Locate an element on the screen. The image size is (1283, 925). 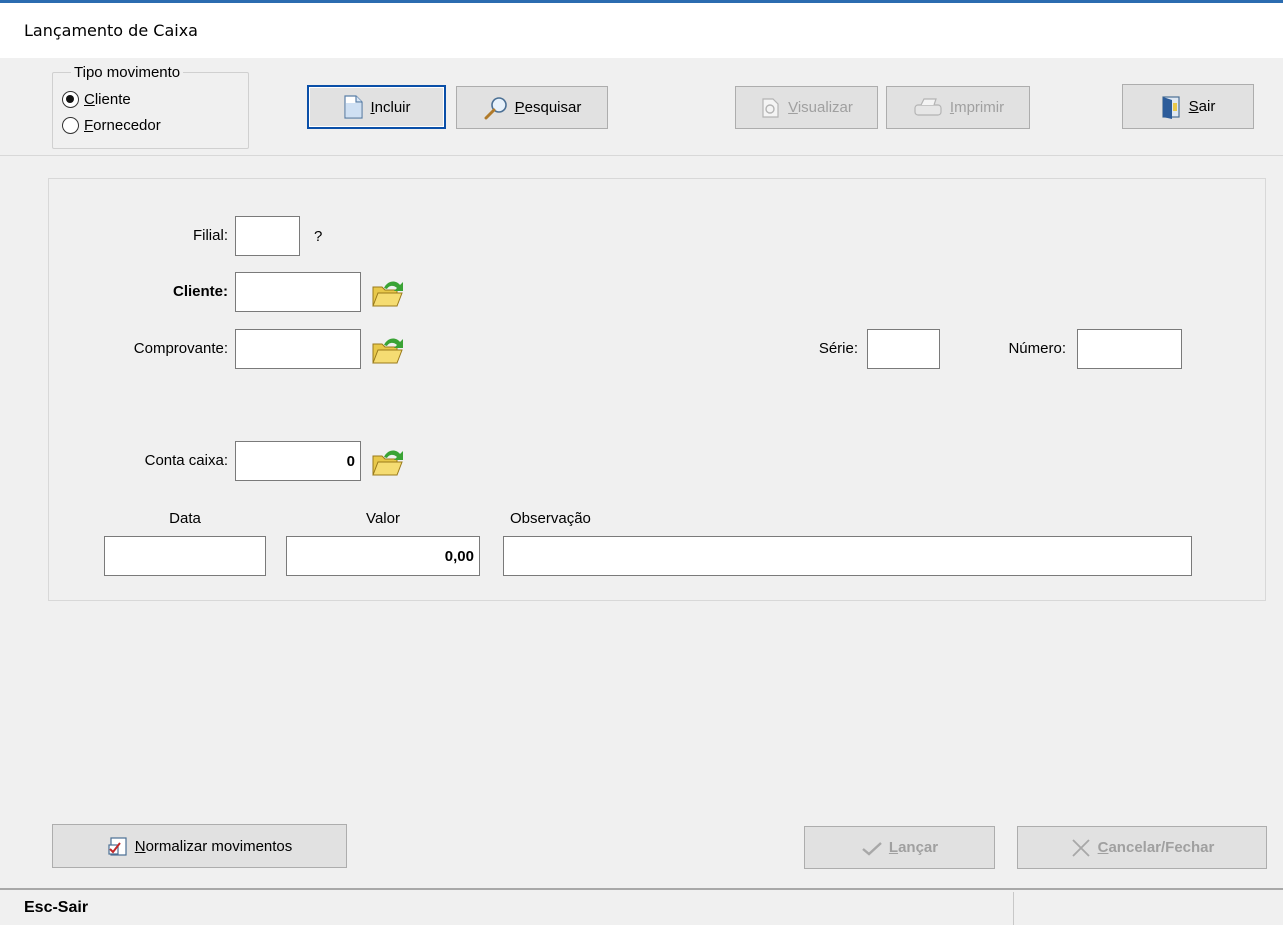
observacao-column-label: Observação is located at coordinates (550, 518).